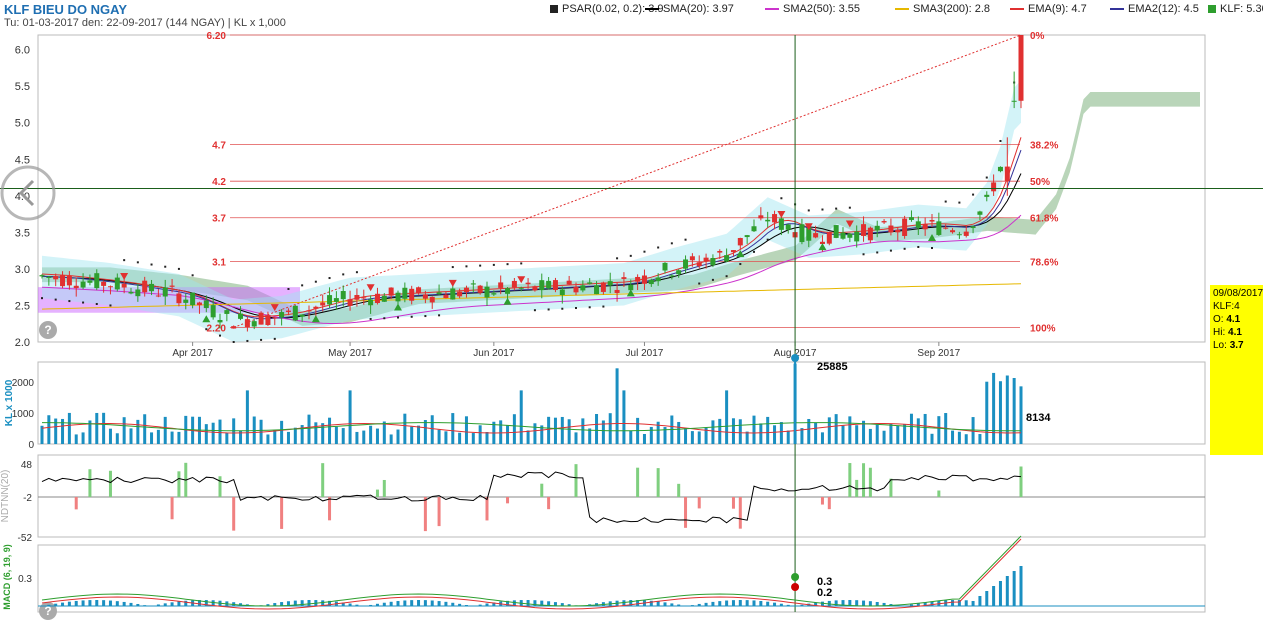  What do you see at coordinates (1241, 9) in the screenshot?
I see `legend-label: KLF: 5.30` at bounding box center [1241, 9].